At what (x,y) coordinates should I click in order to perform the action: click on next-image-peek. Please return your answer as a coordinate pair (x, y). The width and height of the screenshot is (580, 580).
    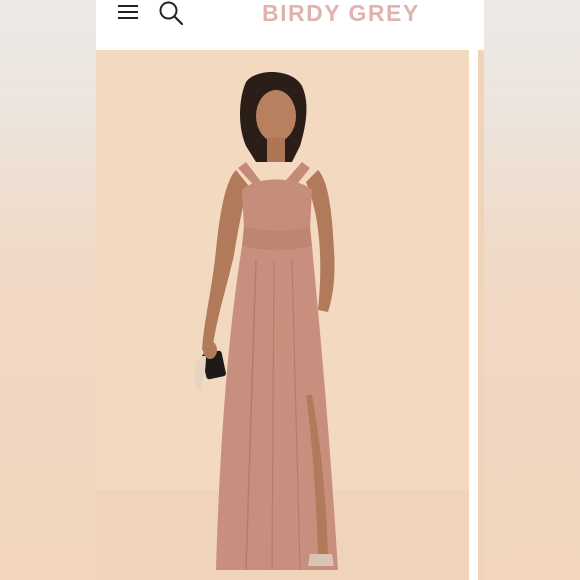
    Looking at the image, I should click on (481, 315).